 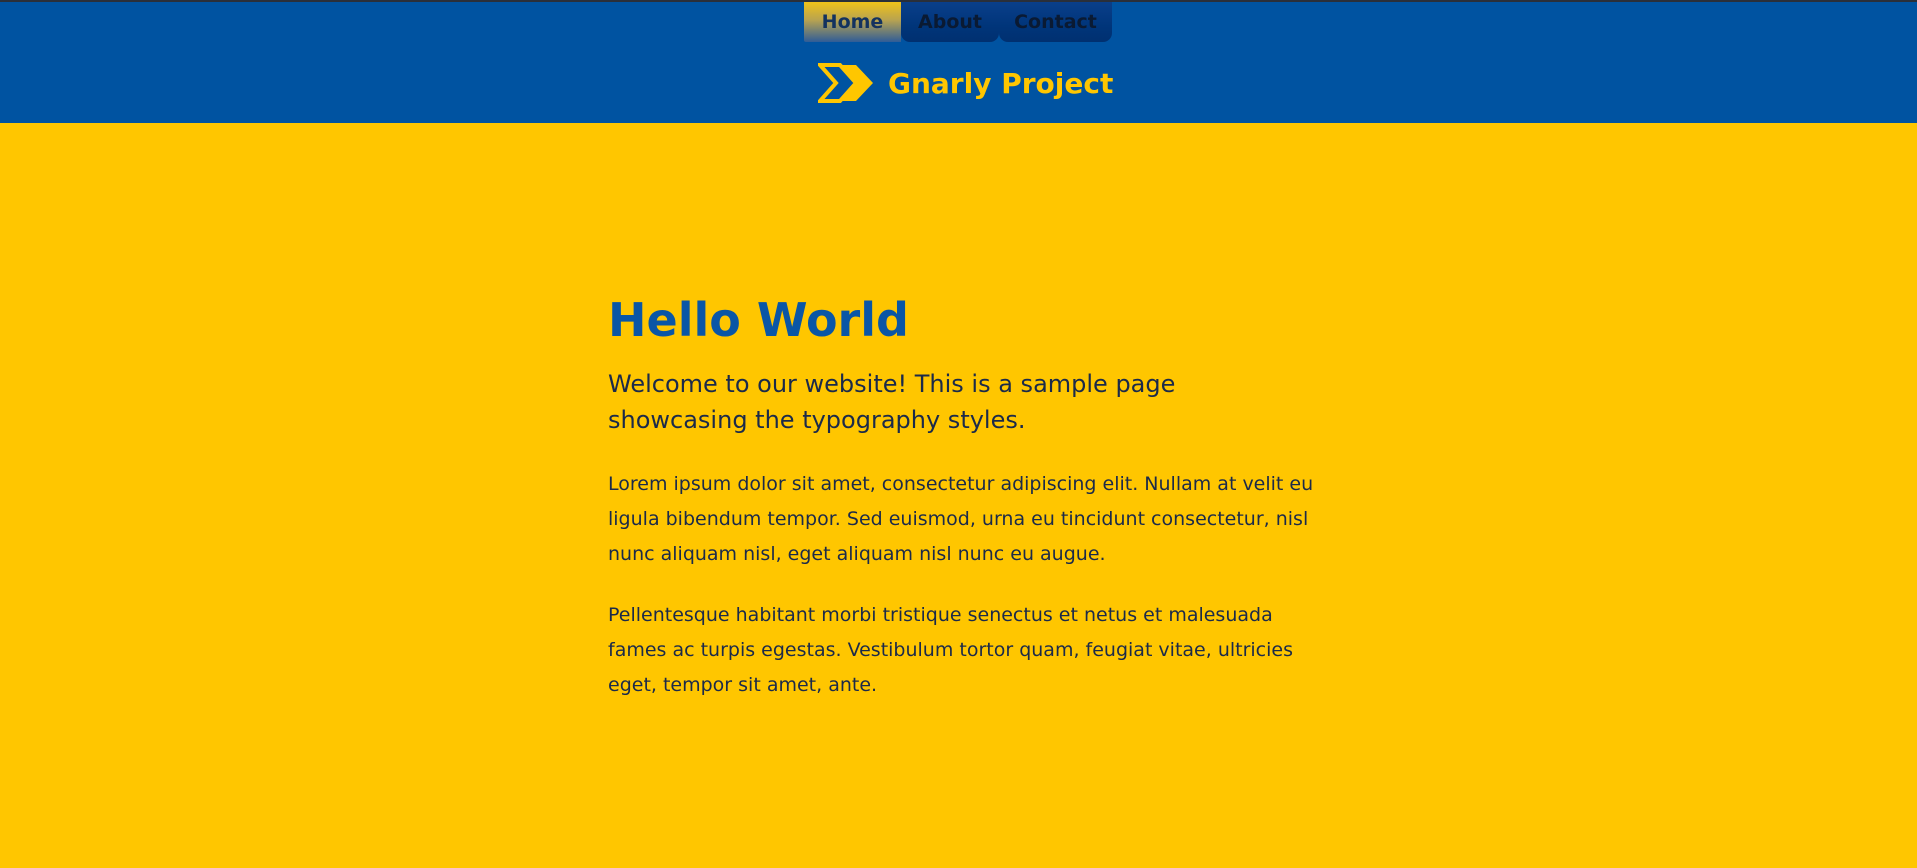 What do you see at coordinates (758, 320) in the screenshot?
I see `page-title: Hello World` at bounding box center [758, 320].